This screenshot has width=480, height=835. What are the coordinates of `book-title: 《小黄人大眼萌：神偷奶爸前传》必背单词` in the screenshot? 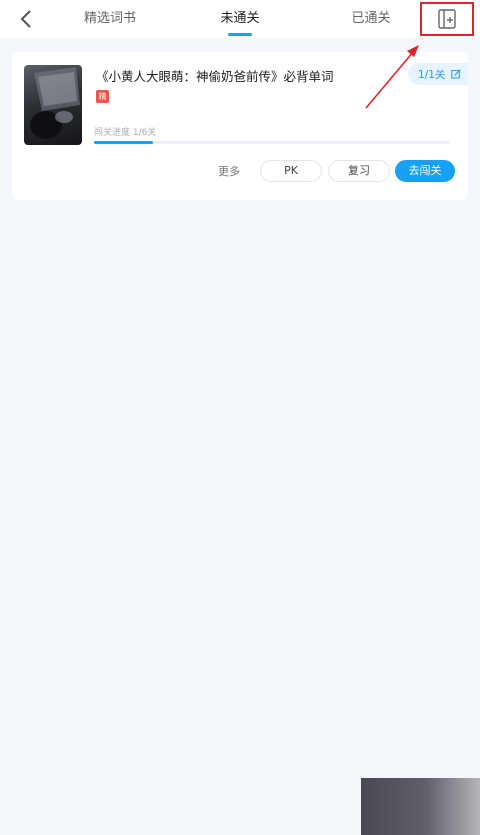 It's located at (246, 75).